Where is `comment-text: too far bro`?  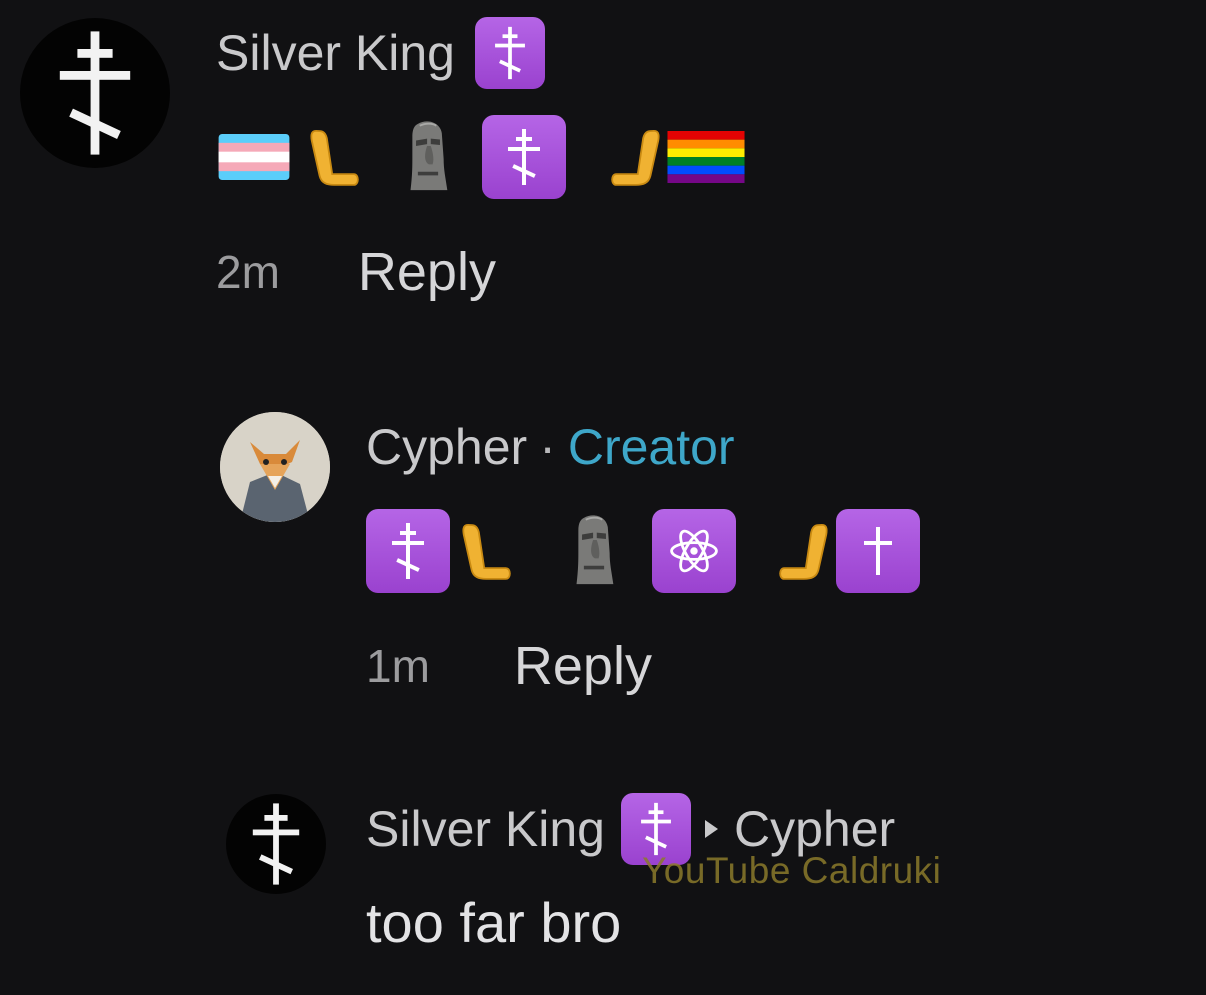
comment-text: too far bro is located at coordinates (494, 922).